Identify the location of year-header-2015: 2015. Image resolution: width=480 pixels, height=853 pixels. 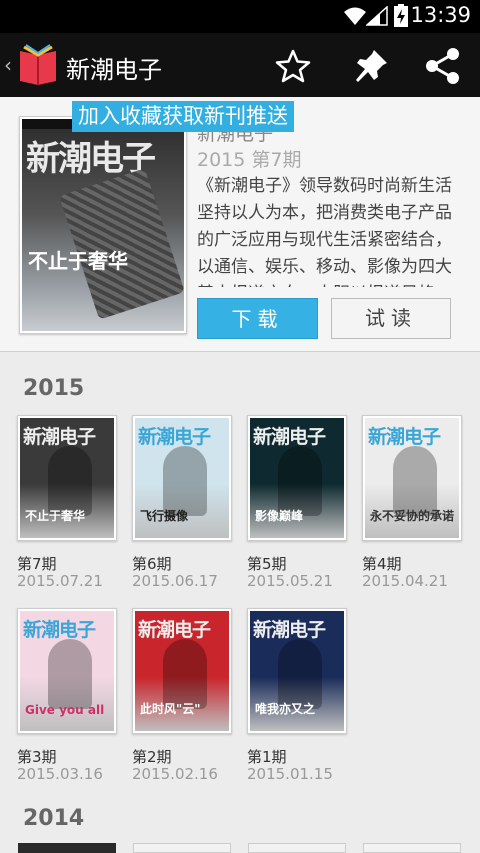
(54, 388).